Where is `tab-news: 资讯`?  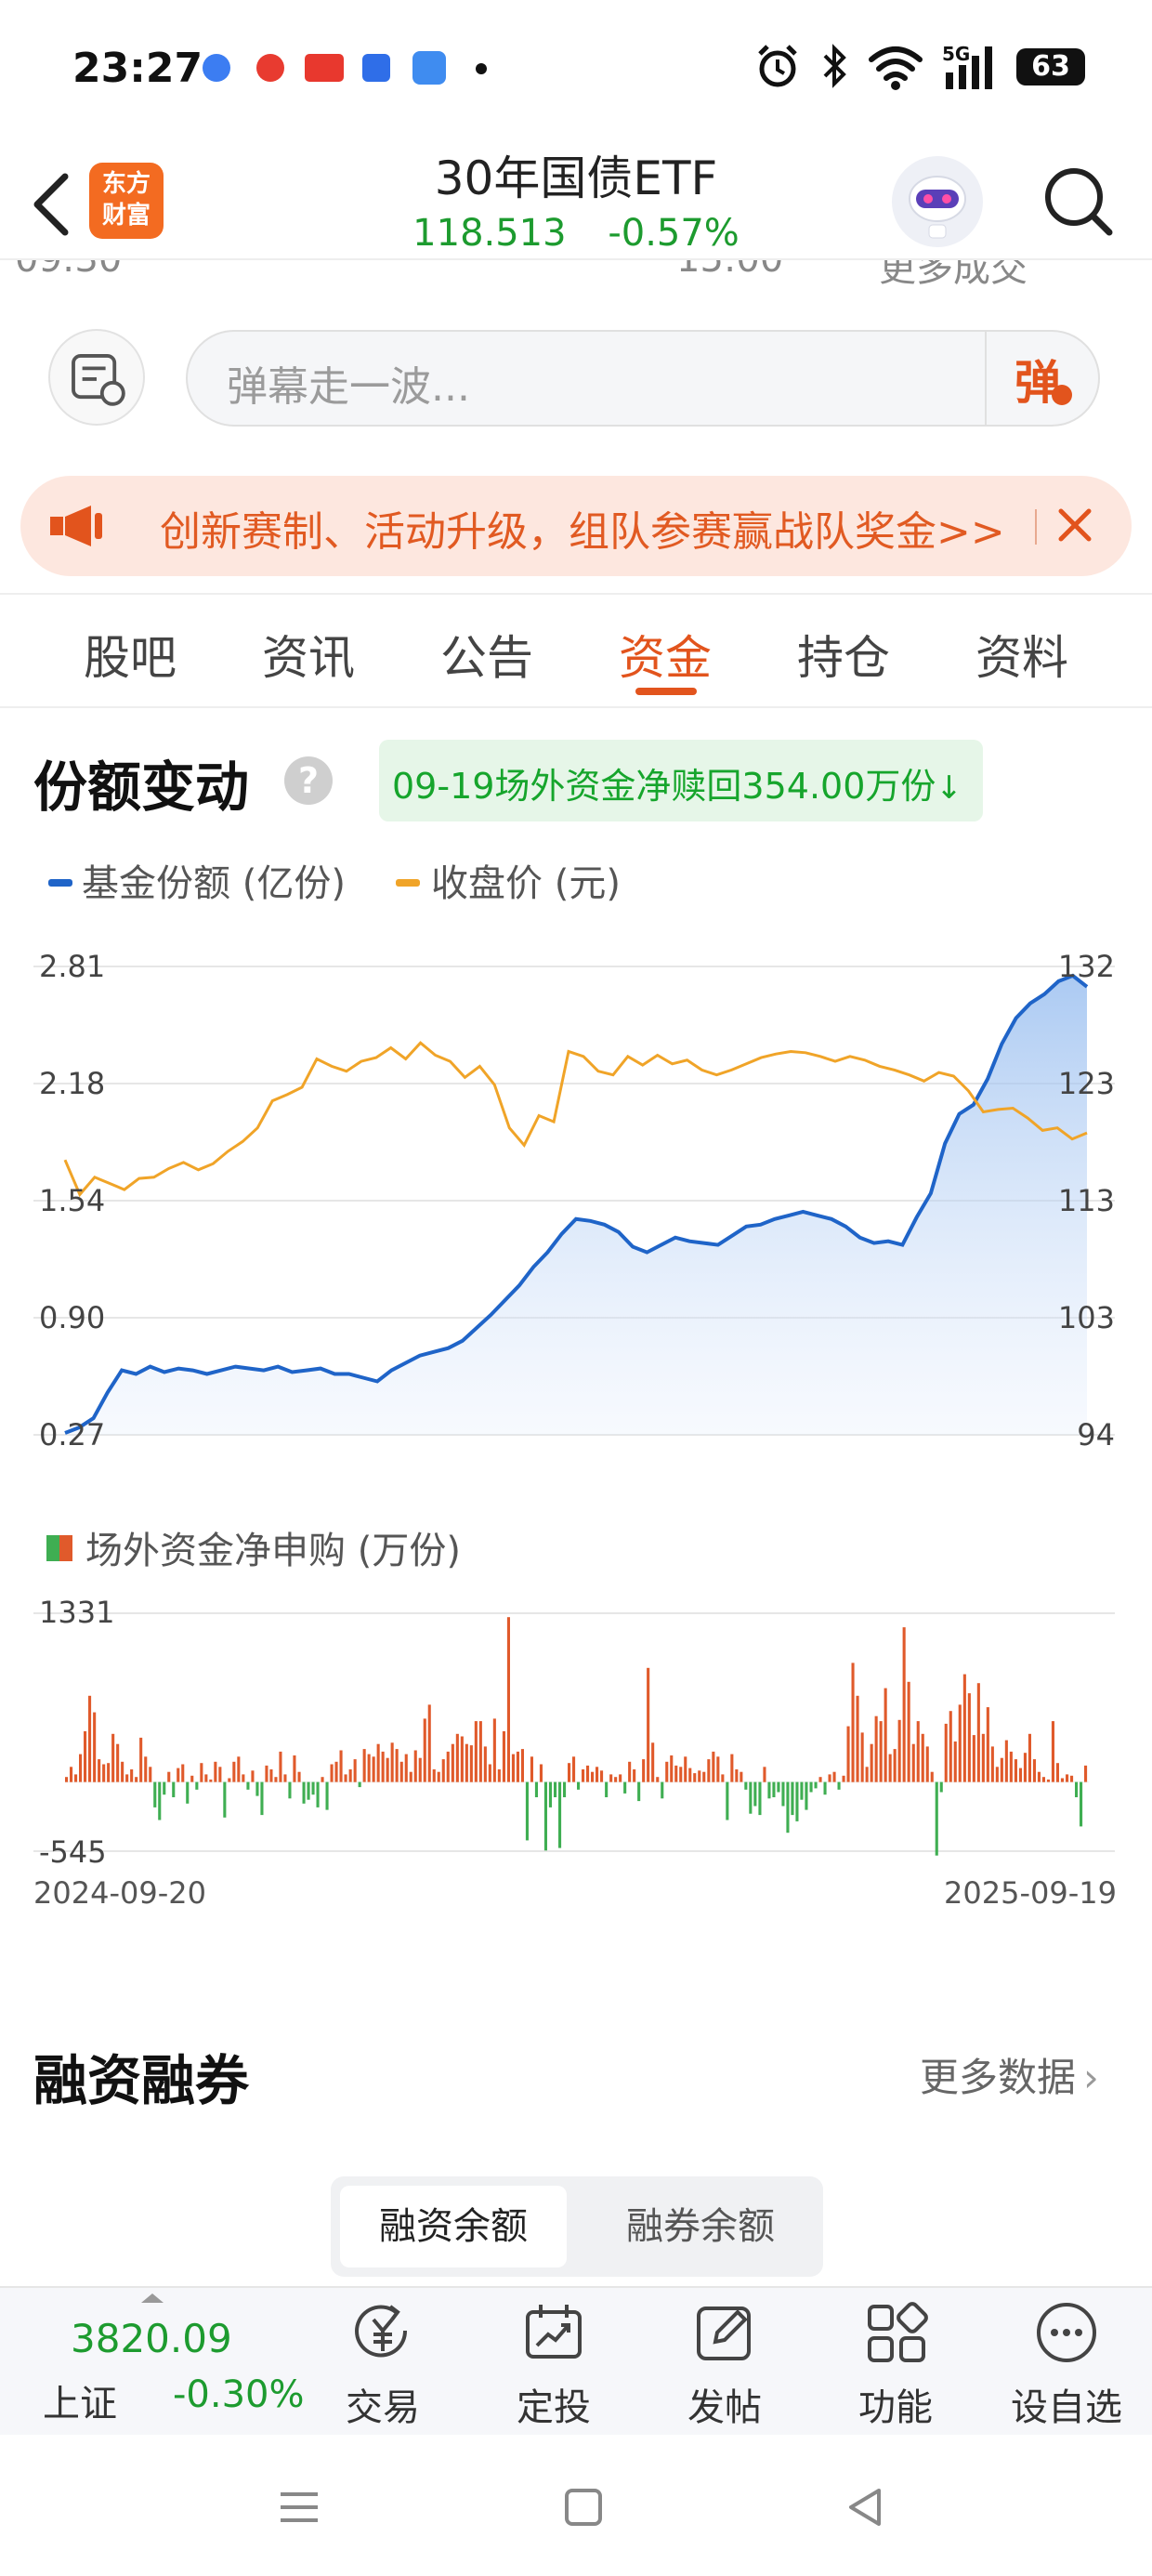 tab-news: 资讯 is located at coordinates (308, 654).